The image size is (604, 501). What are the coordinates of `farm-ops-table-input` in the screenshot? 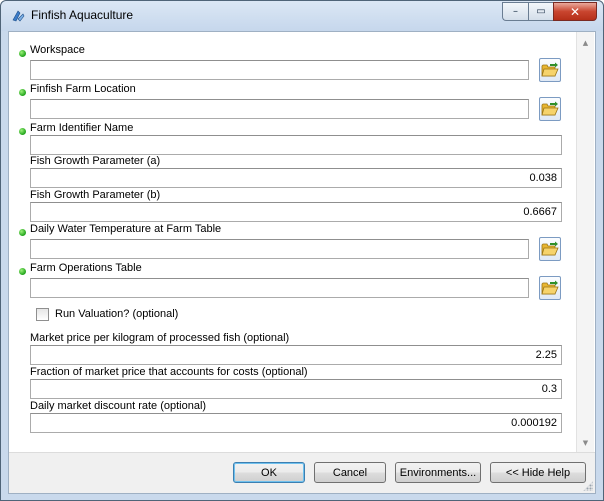 It's located at (279, 288).